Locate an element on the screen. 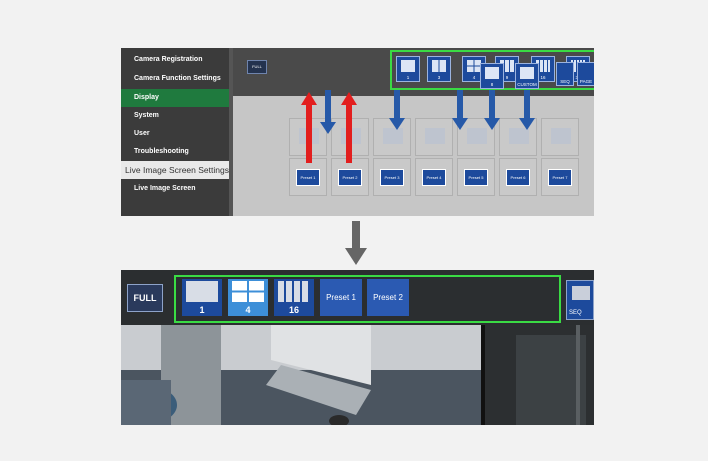 The height and width of the screenshot is (461, 708). layout-1-button: 1 is located at coordinates (202, 297).